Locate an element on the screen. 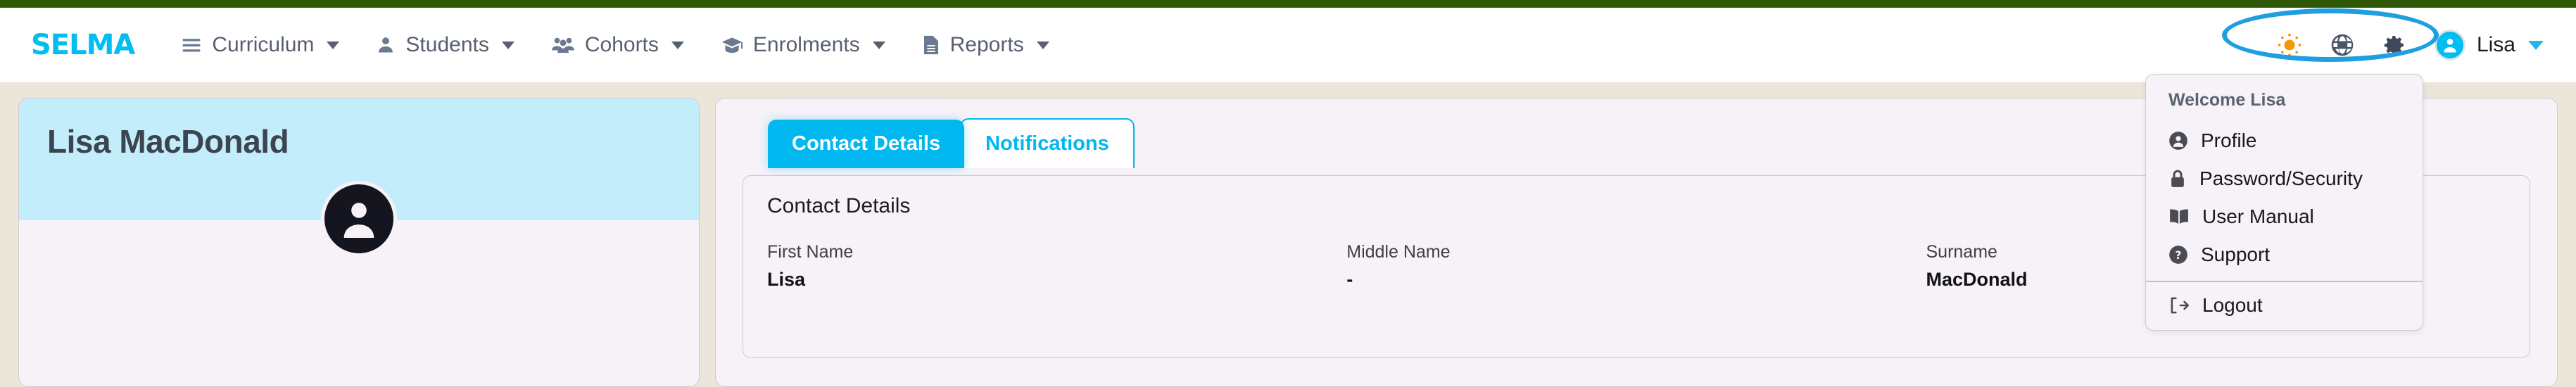 The image size is (2576, 387). nav-label-enrolments: Enrolments is located at coordinates (806, 44).